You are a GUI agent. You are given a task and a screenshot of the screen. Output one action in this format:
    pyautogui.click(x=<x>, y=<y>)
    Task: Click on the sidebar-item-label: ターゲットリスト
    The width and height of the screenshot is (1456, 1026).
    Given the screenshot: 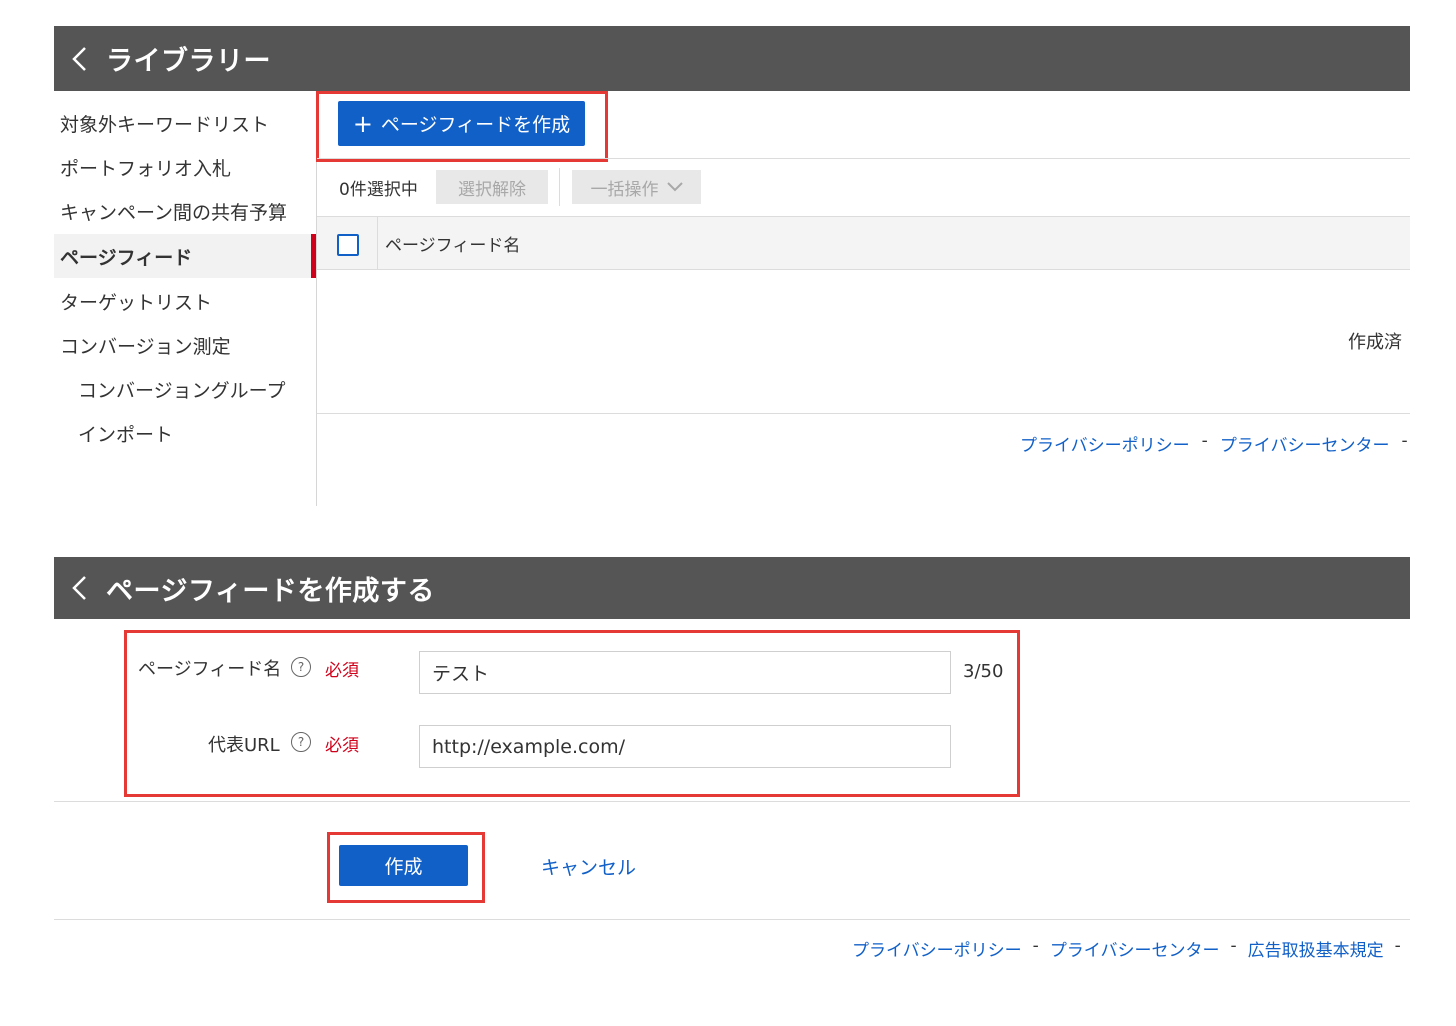 What is the action you would take?
    pyautogui.click(x=136, y=302)
    